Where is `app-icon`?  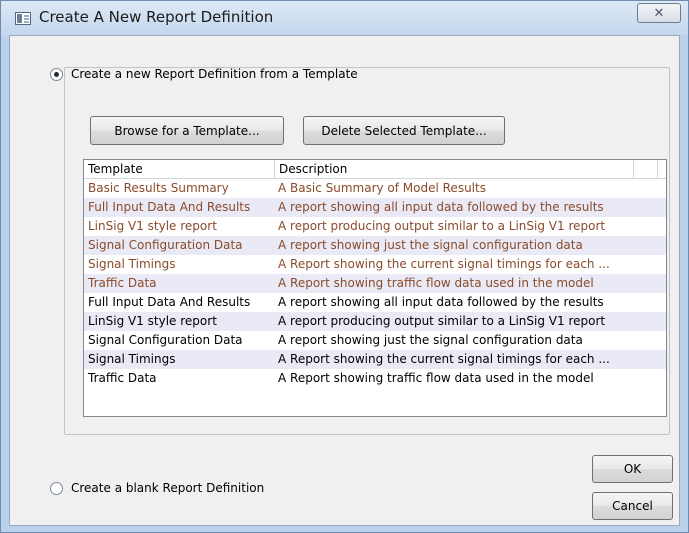
app-icon is located at coordinates (23, 18).